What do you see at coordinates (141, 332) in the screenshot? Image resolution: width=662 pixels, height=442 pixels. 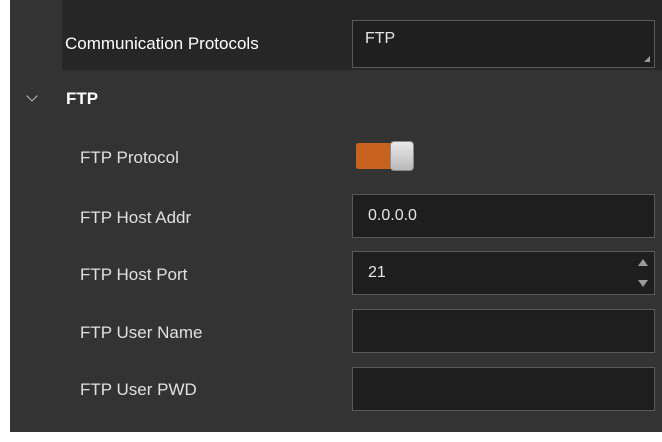 I see `ftp-user-name-label: FTP User Name` at bounding box center [141, 332].